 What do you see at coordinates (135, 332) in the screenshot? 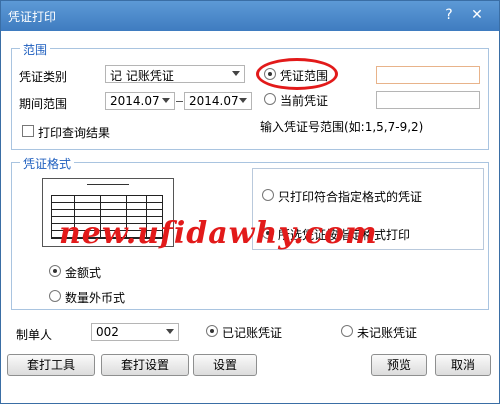
I see `maker-select: 002` at bounding box center [135, 332].